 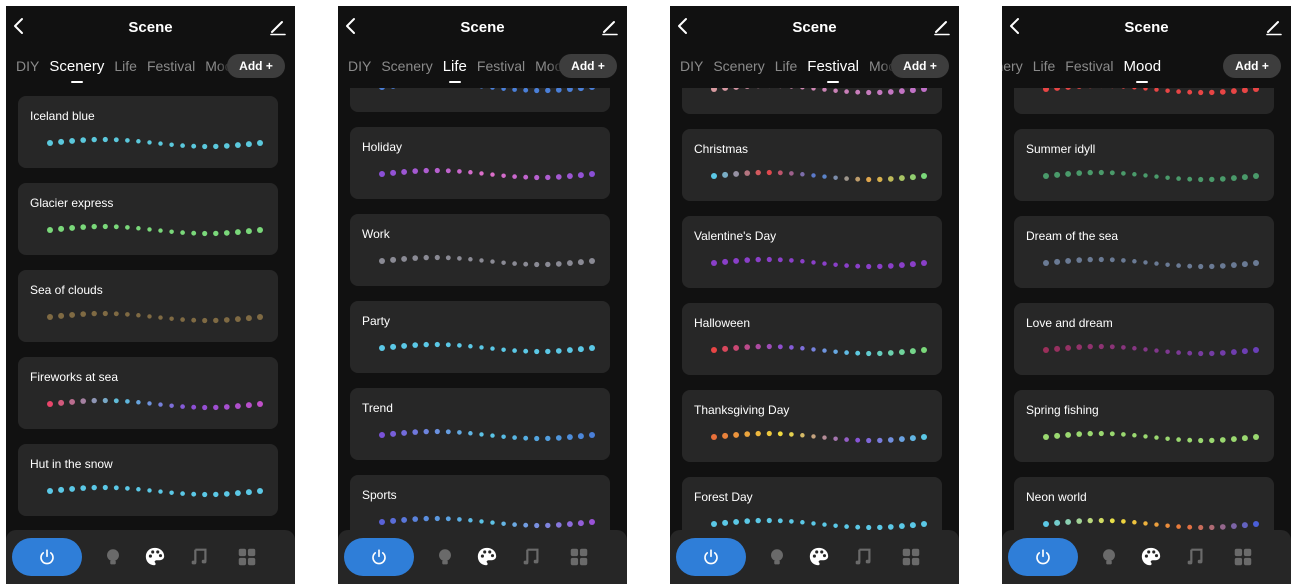 What do you see at coordinates (812, 503) in the screenshot?
I see `scene-card: Forest Day` at bounding box center [812, 503].